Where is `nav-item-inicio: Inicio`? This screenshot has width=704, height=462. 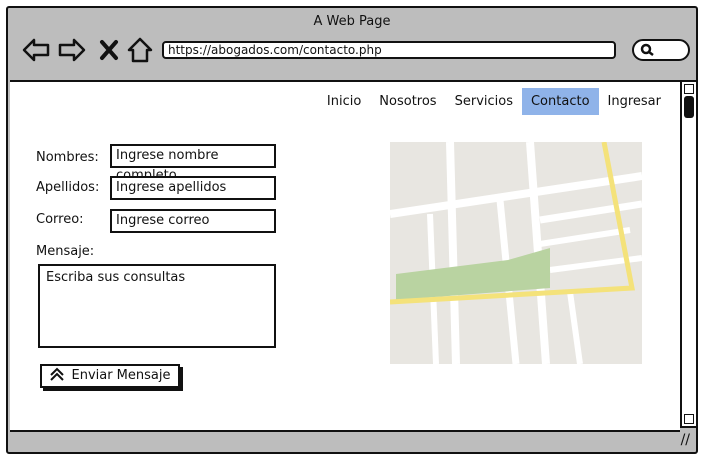
nav-item-inicio: Inicio is located at coordinates (344, 101).